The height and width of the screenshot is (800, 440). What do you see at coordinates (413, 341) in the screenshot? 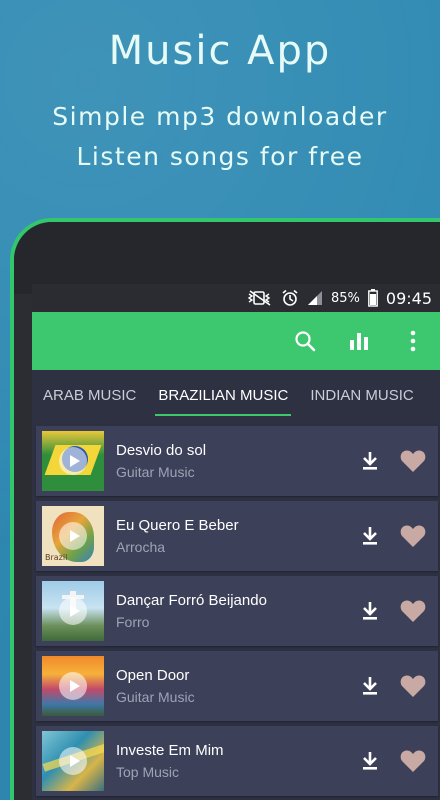
I see `more-vert-icon` at bounding box center [413, 341].